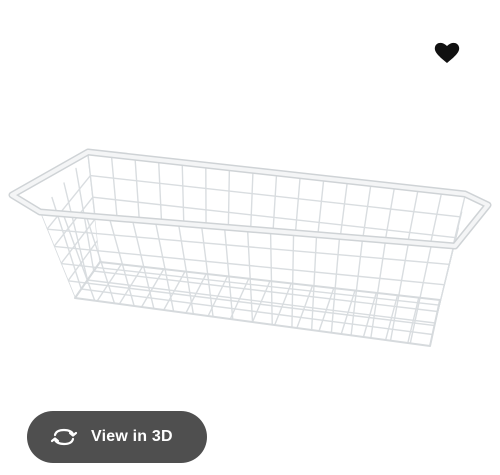 The height and width of the screenshot is (475, 500). I want to click on heart-icon, so click(447, 52).